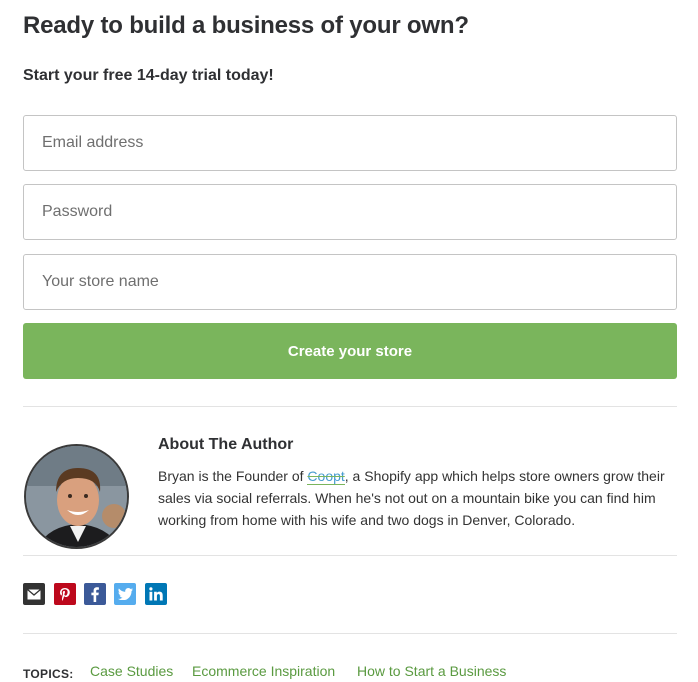 This screenshot has width=698, height=682. I want to click on password-field, so click(350, 212).